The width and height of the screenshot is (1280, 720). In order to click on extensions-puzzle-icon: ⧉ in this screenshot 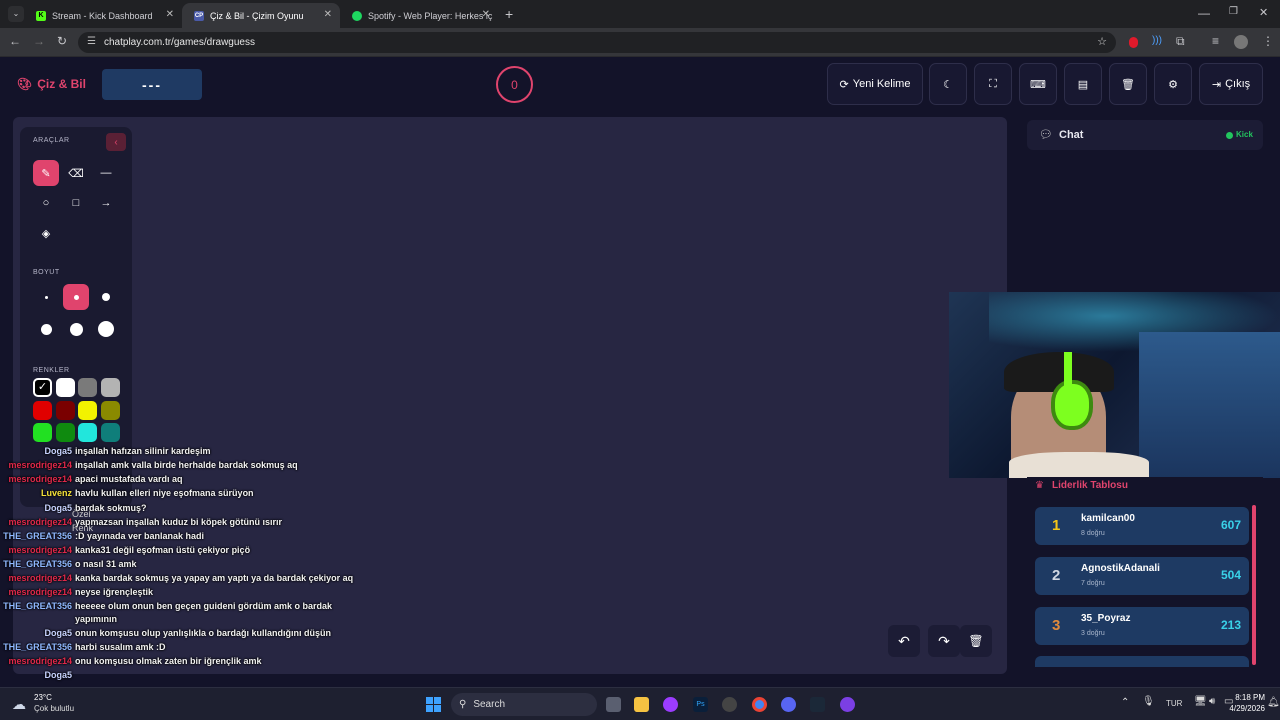, I will do `click(1180, 41)`.